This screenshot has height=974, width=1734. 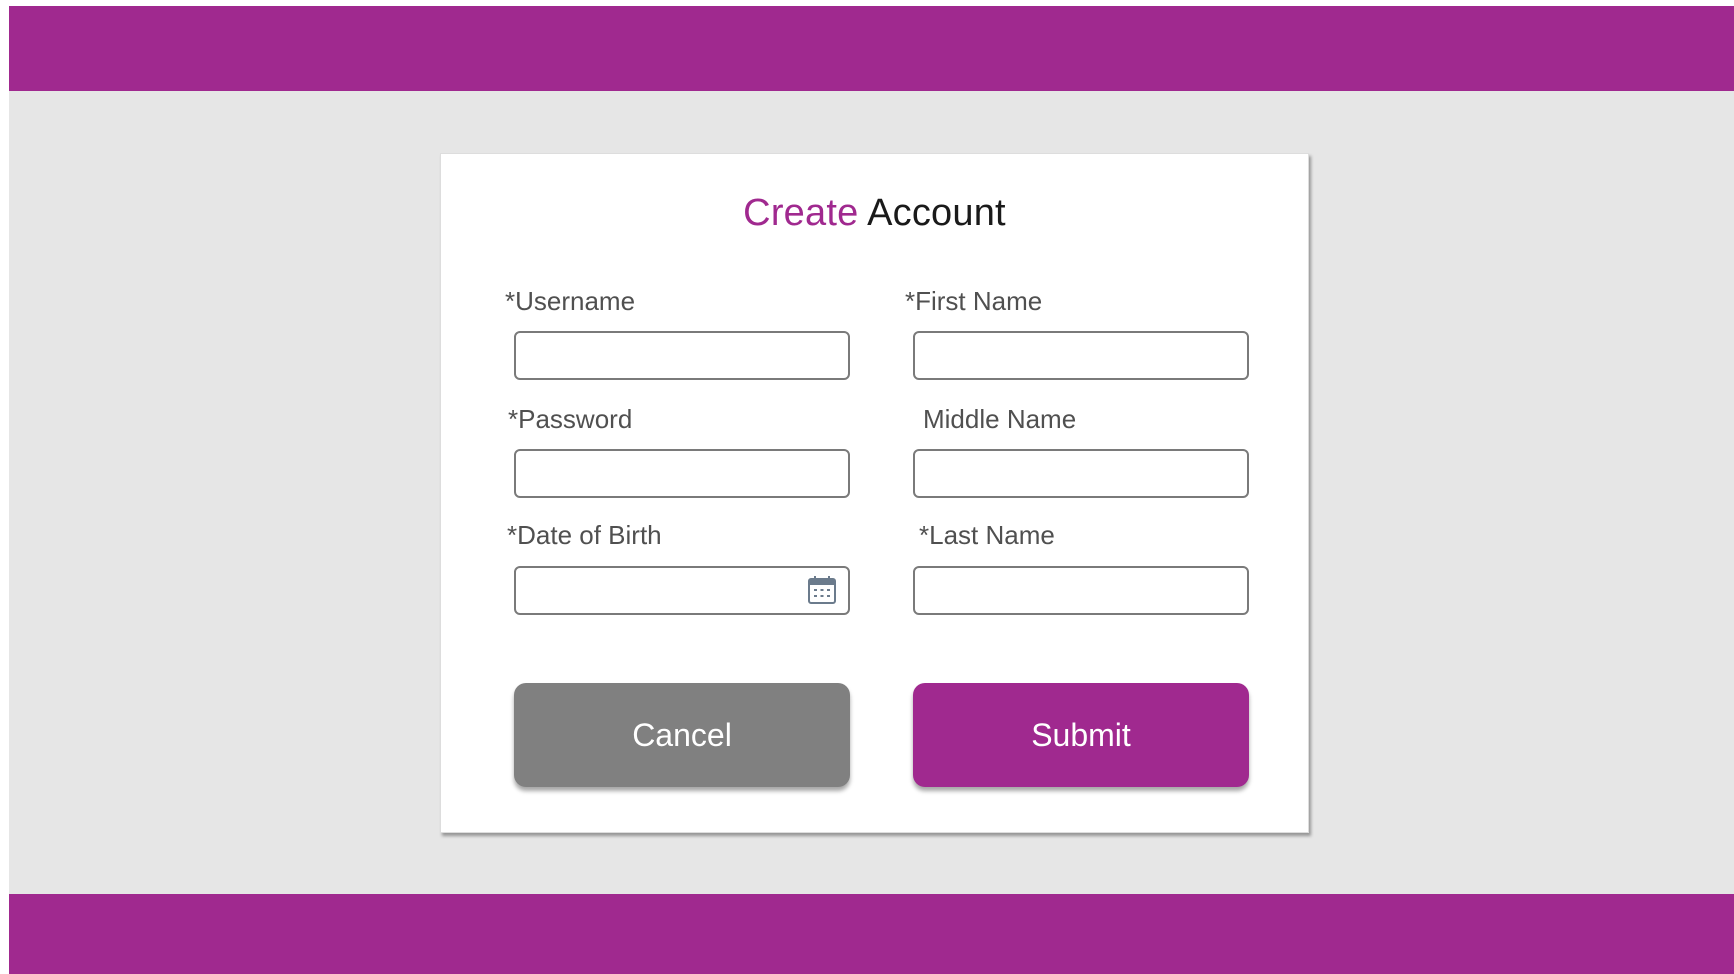 I want to click on date-of-birth-label: *Date of Birth, so click(x=584, y=535).